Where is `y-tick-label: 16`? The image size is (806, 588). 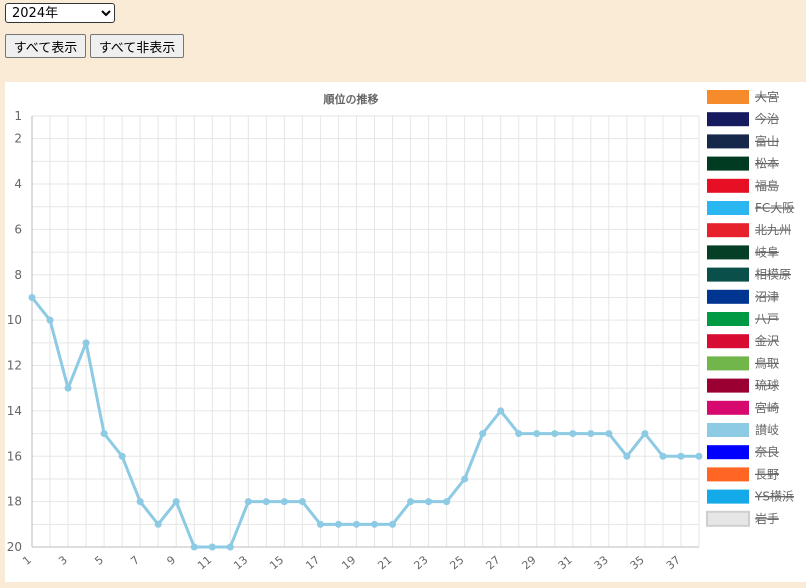 y-tick-label: 16 is located at coordinates (14, 456).